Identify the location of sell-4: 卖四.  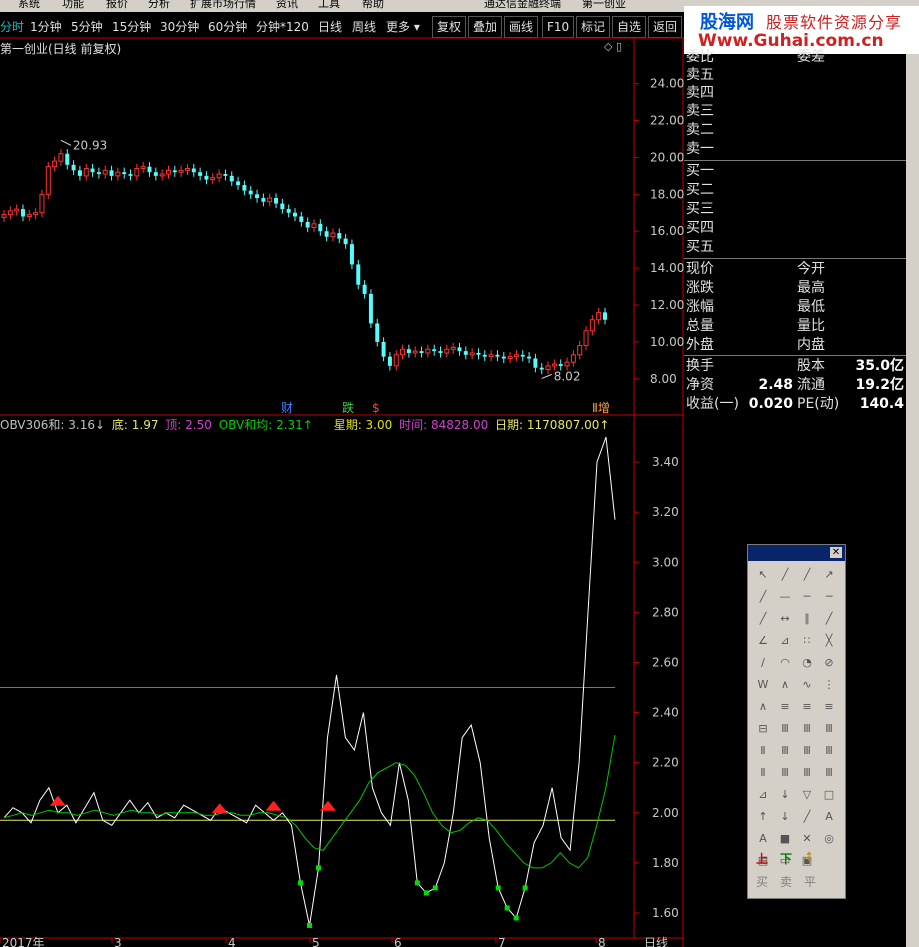
(700, 93).